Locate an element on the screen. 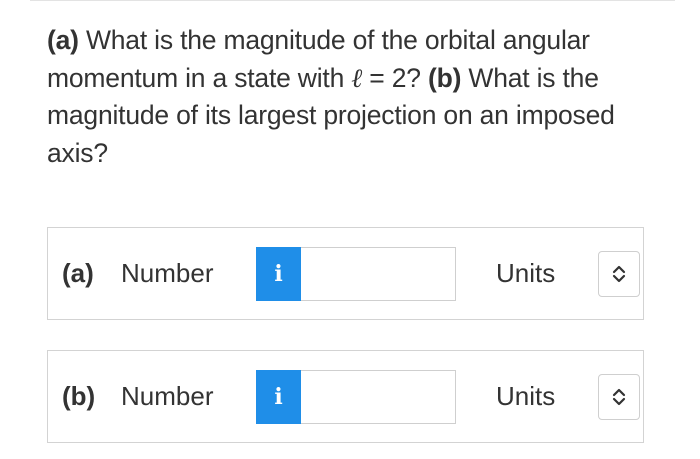 This screenshot has height=459, width=700. units-select-a is located at coordinates (619, 274).